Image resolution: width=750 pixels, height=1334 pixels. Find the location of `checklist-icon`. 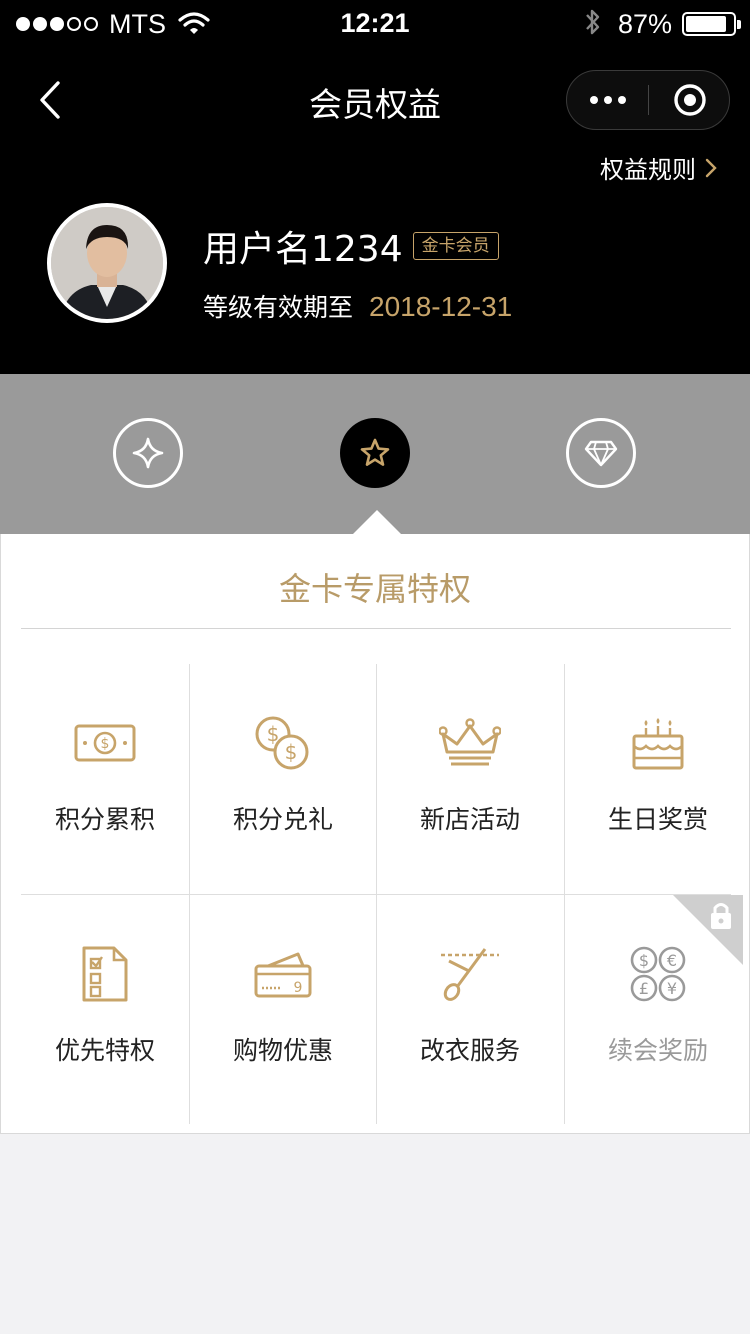

checklist-icon is located at coordinates (105, 974).